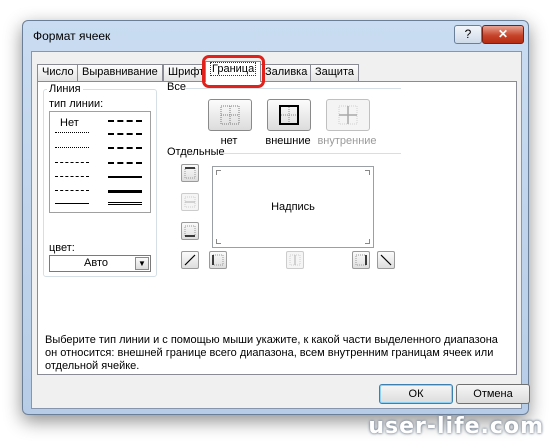  I want to click on border-top-icon, so click(190, 173).